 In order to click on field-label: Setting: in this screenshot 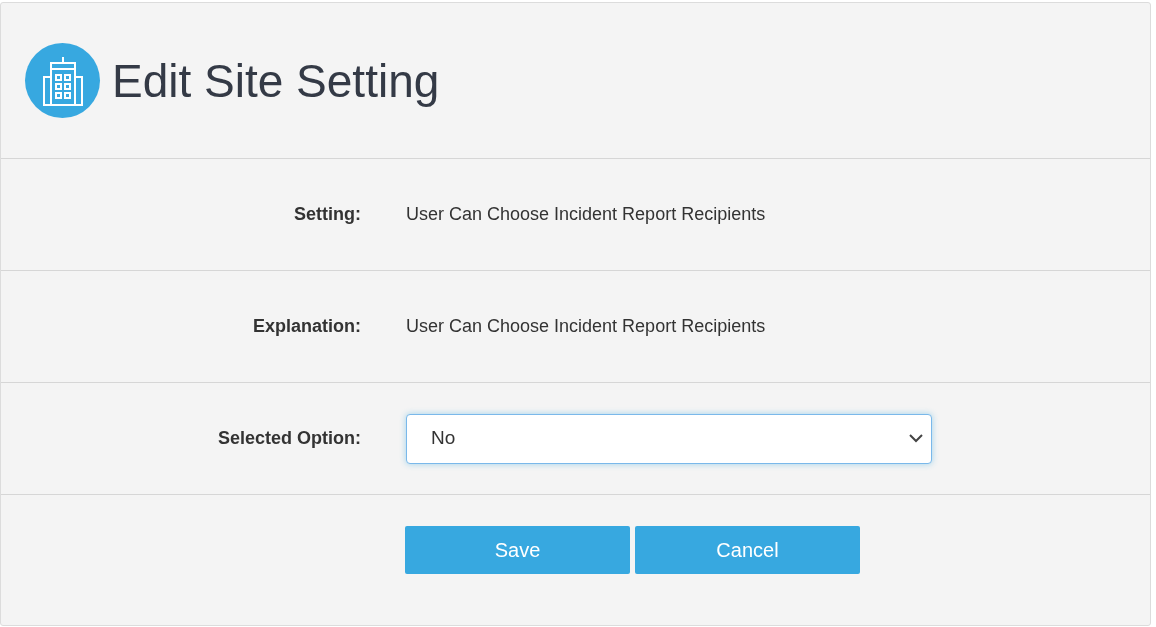, I will do `click(327, 214)`.